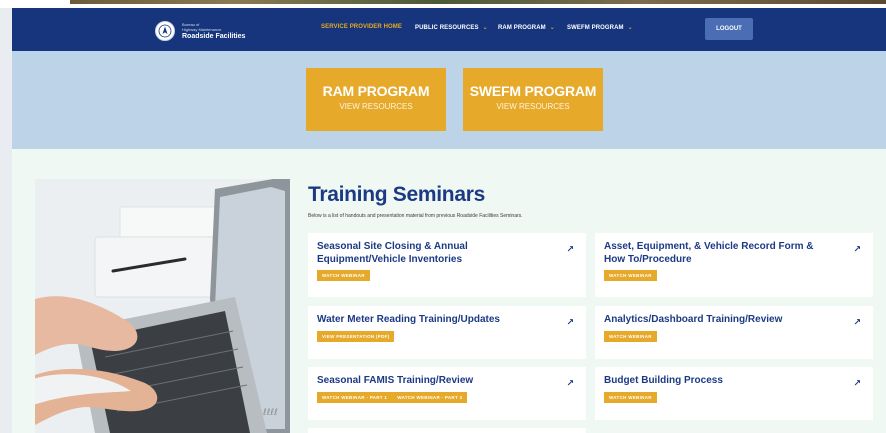 This screenshot has width=886, height=433. Describe the element at coordinates (719, 320) in the screenshot. I see `card-title: Analytics/Dashboard Training/Review` at that location.